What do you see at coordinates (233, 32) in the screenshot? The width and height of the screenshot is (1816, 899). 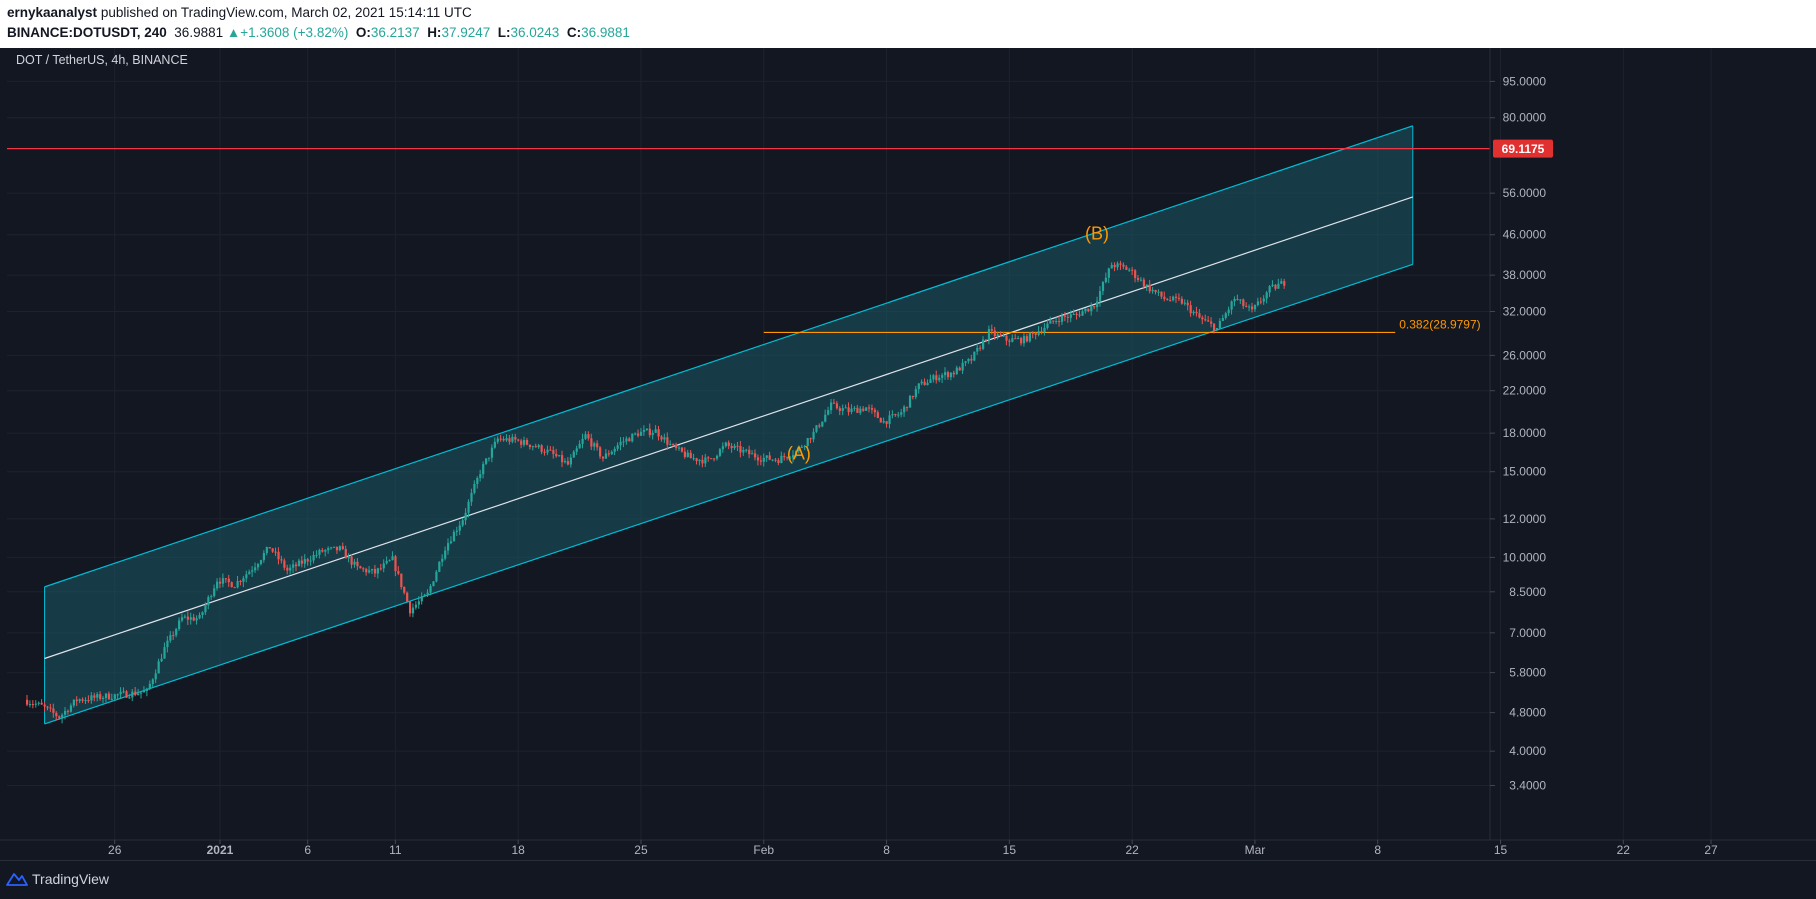 I see `change-up-icon: ▲` at bounding box center [233, 32].